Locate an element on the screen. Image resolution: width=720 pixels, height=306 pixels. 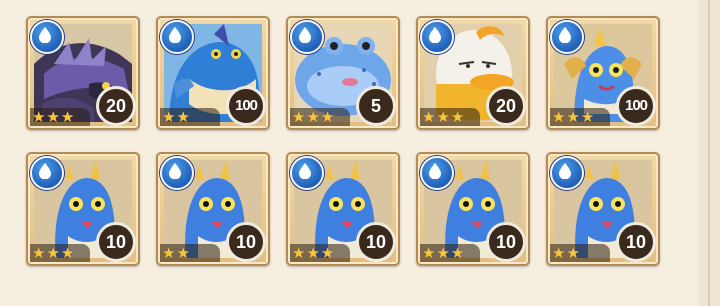
level-badge: 5 is located at coordinates (376, 106).